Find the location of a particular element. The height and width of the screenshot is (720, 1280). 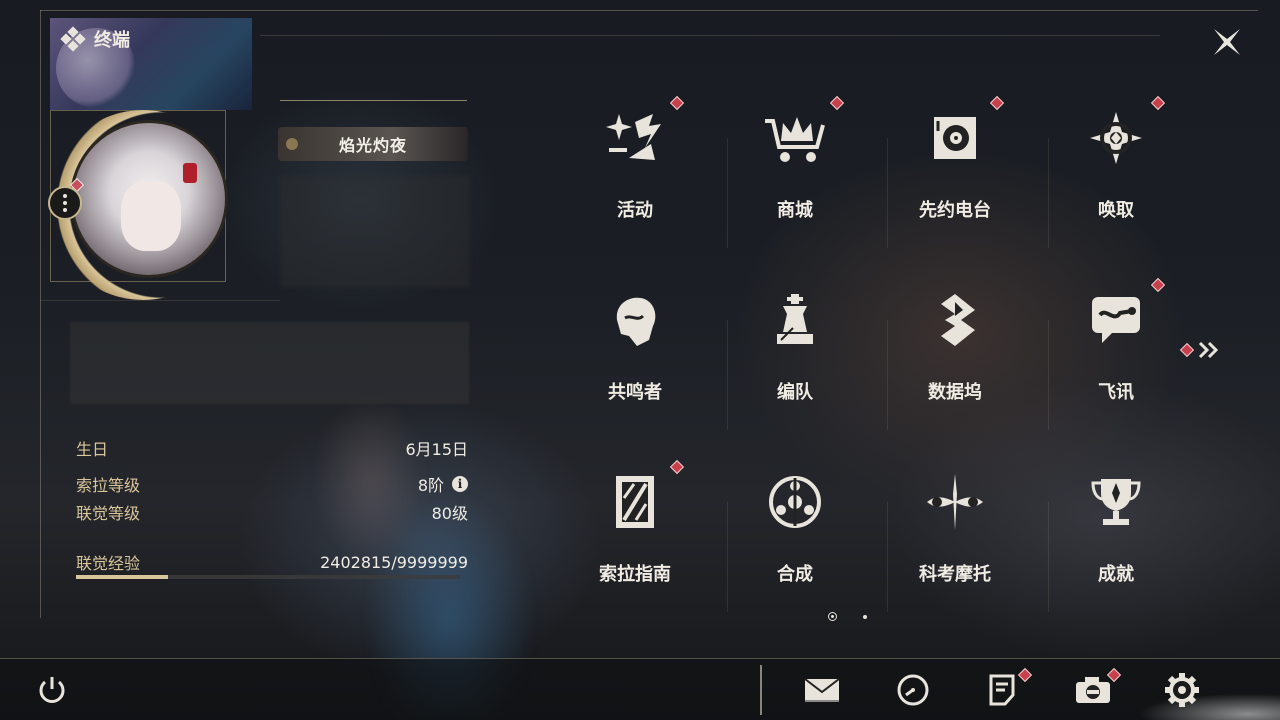

menu-item-label: 合成 is located at coordinates (795, 574).